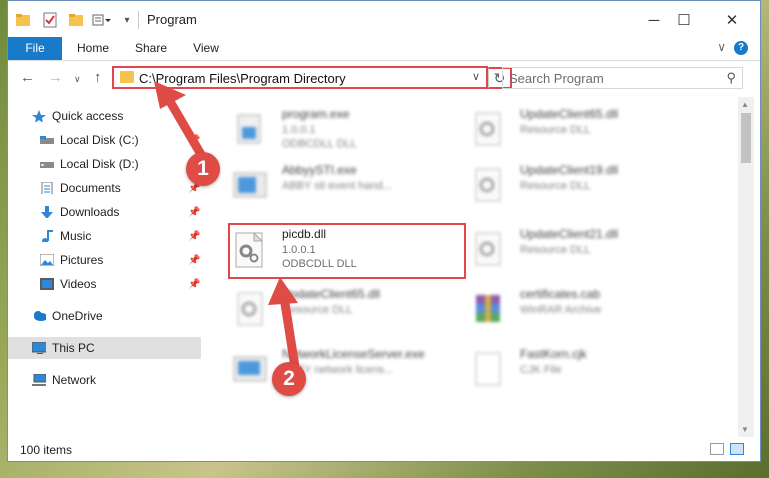 The width and height of the screenshot is (769, 478). Describe the element at coordinates (203, 169) in the screenshot. I see `step-badge-1: 1` at that location.